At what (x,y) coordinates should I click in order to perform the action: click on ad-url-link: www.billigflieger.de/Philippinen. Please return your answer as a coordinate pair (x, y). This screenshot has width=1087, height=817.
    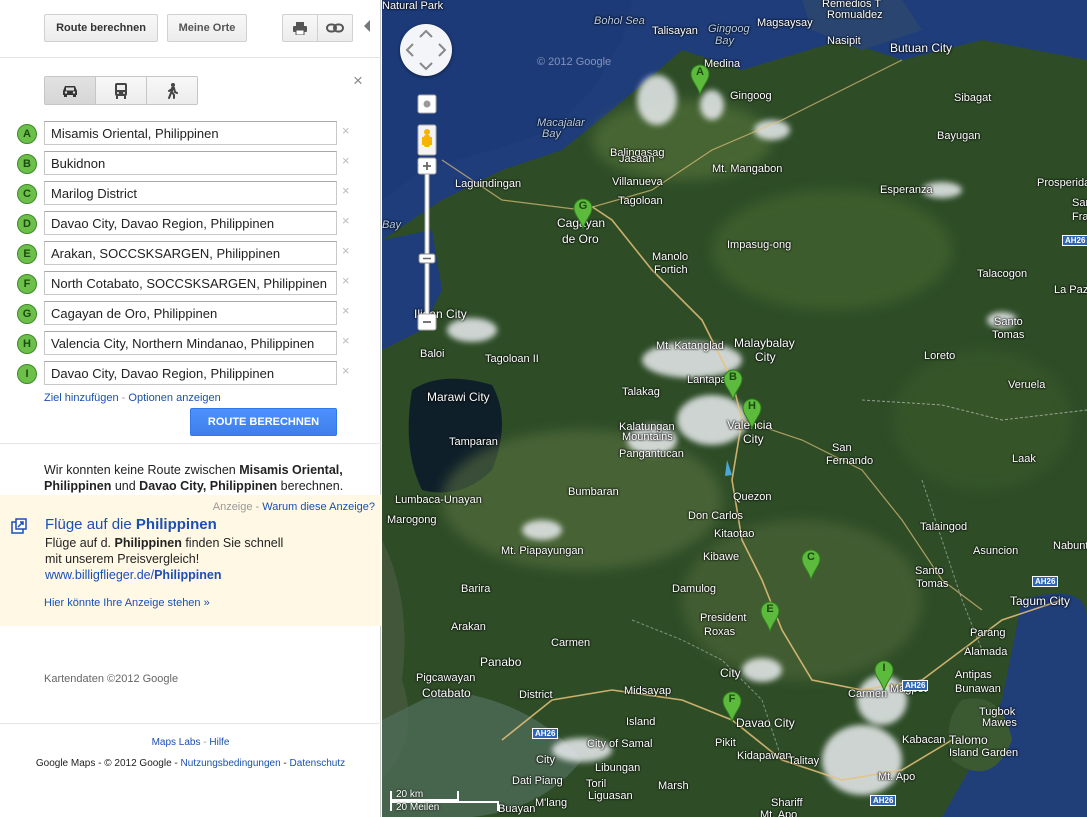
    Looking at the image, I should click on (133, 575).